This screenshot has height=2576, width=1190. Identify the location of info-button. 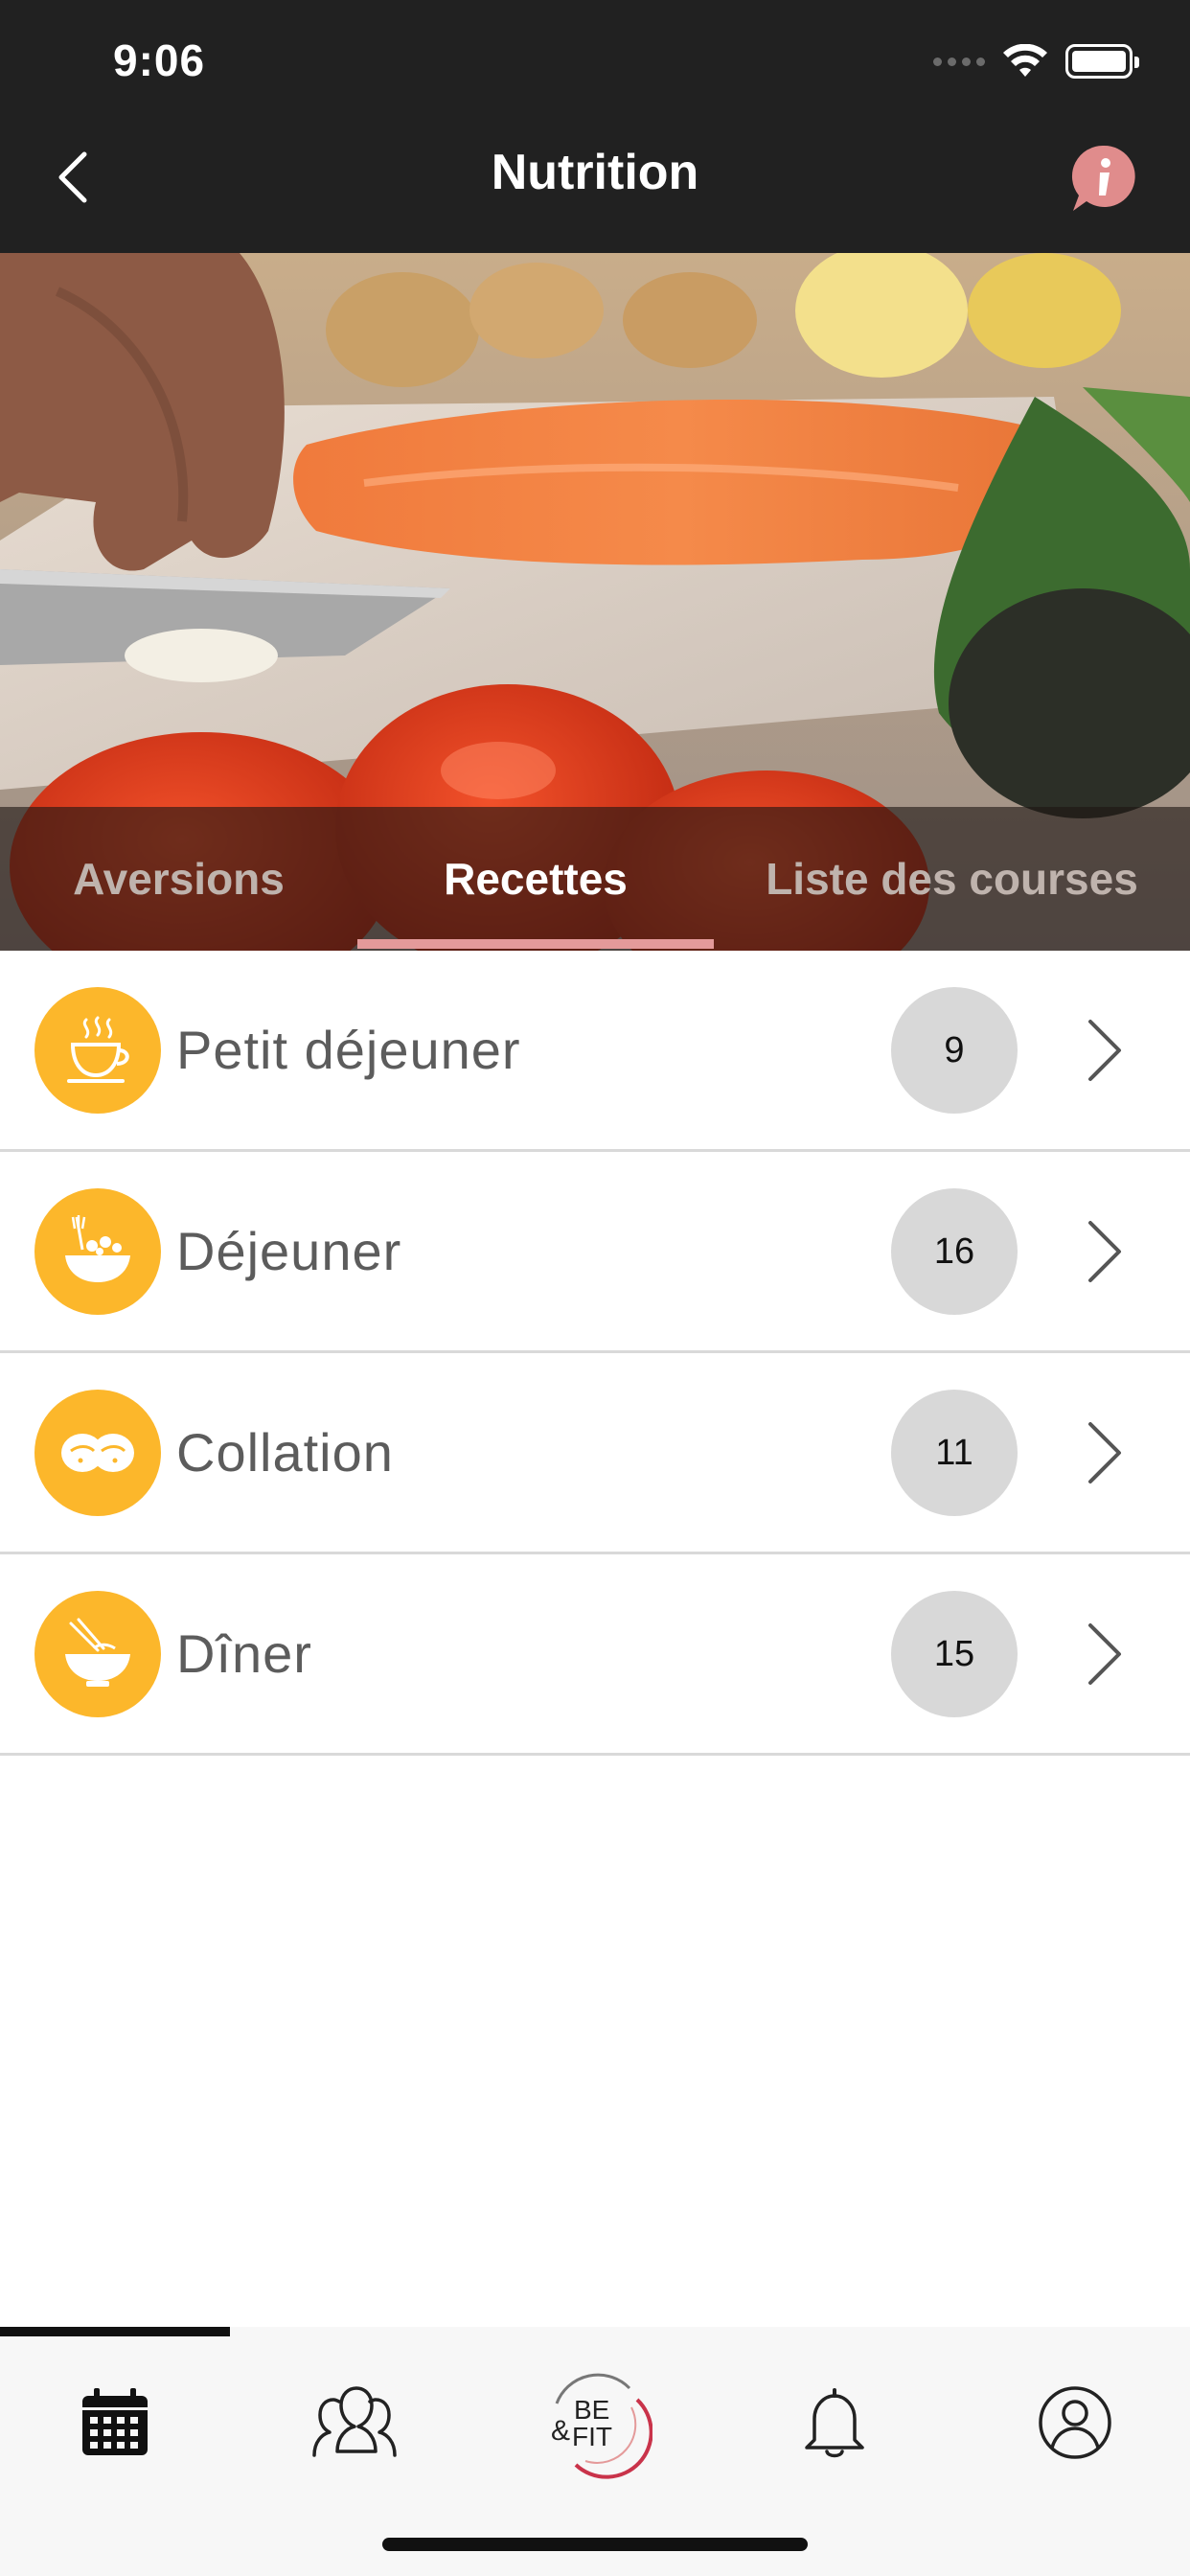
(1103, 178).